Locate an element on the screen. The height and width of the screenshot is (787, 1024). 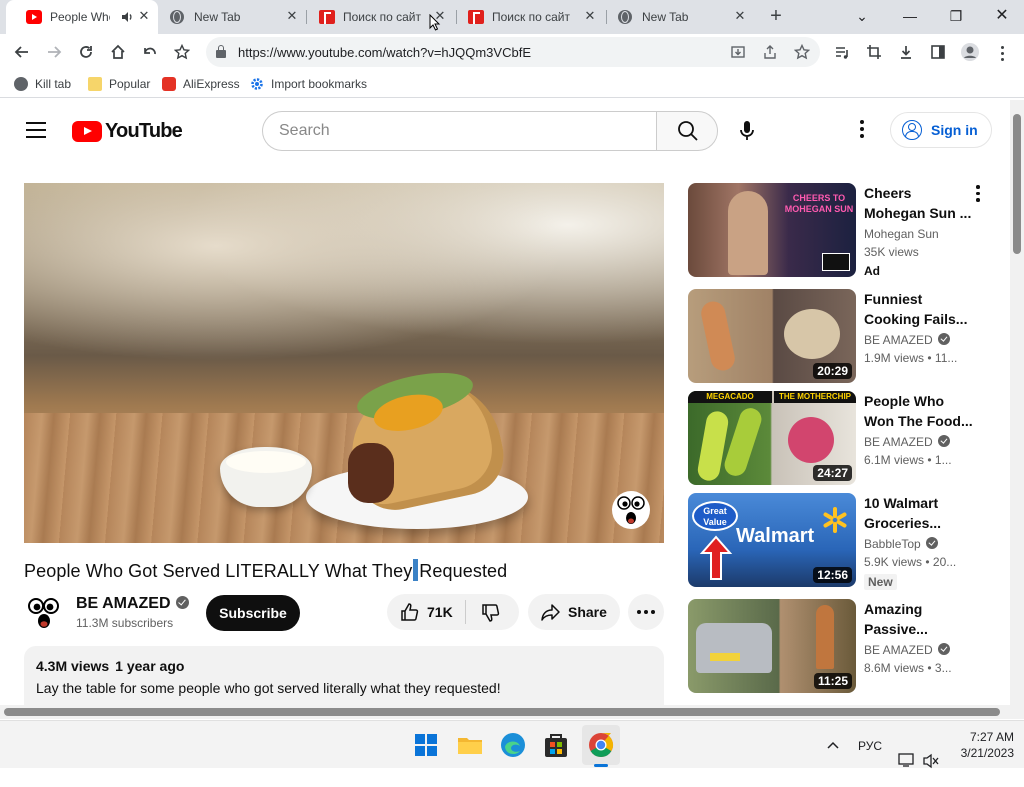
speaker-audio-icon is located at coordinates (127, 17).